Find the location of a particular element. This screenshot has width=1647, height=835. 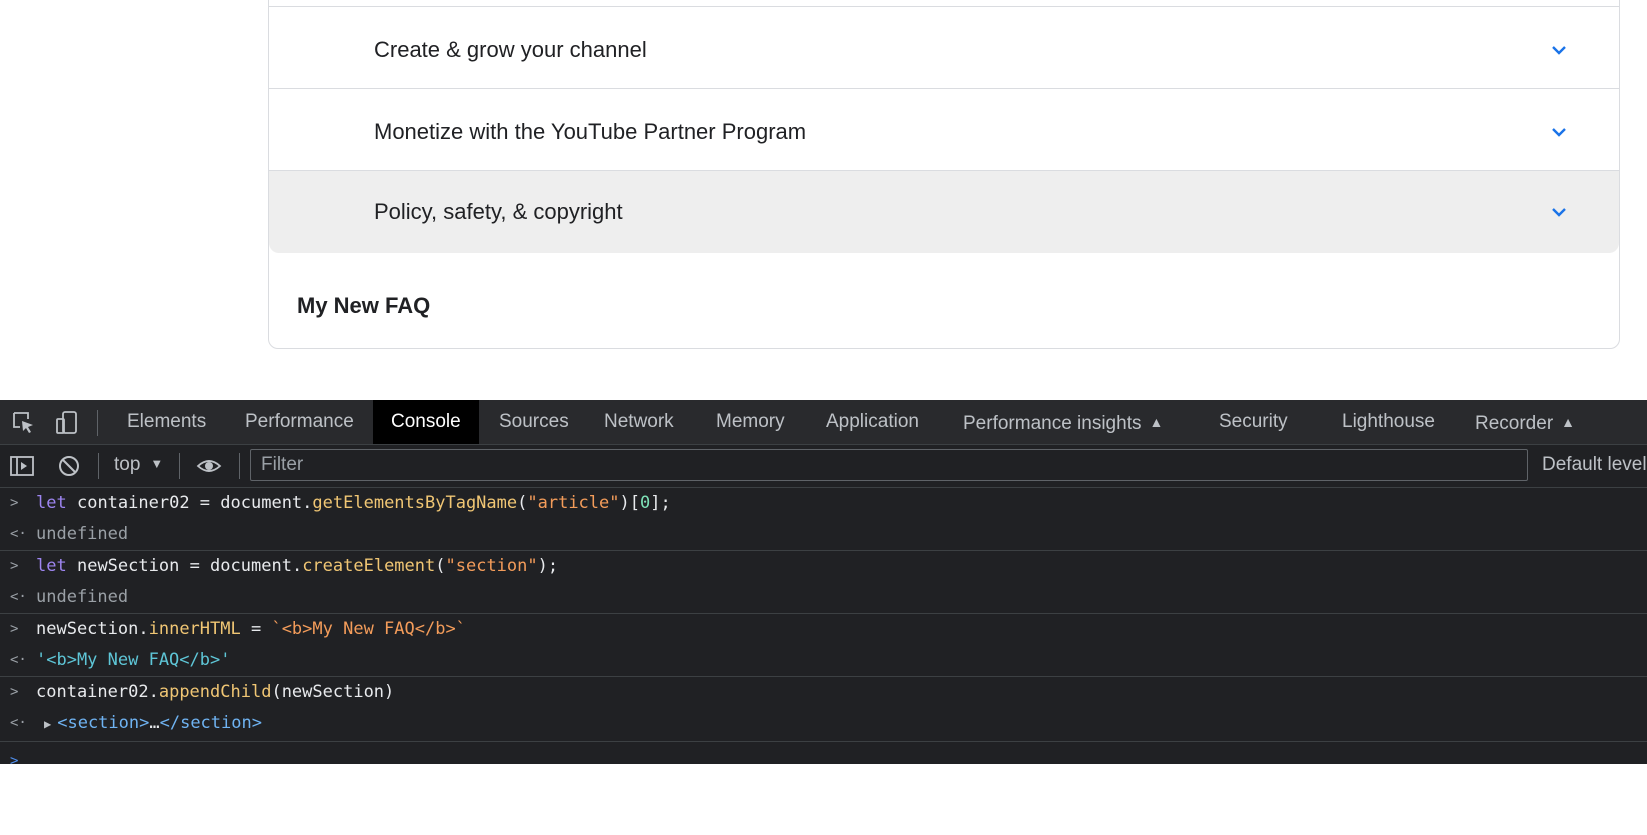

tab-performance: Performance is located at coordinates (299, 422).